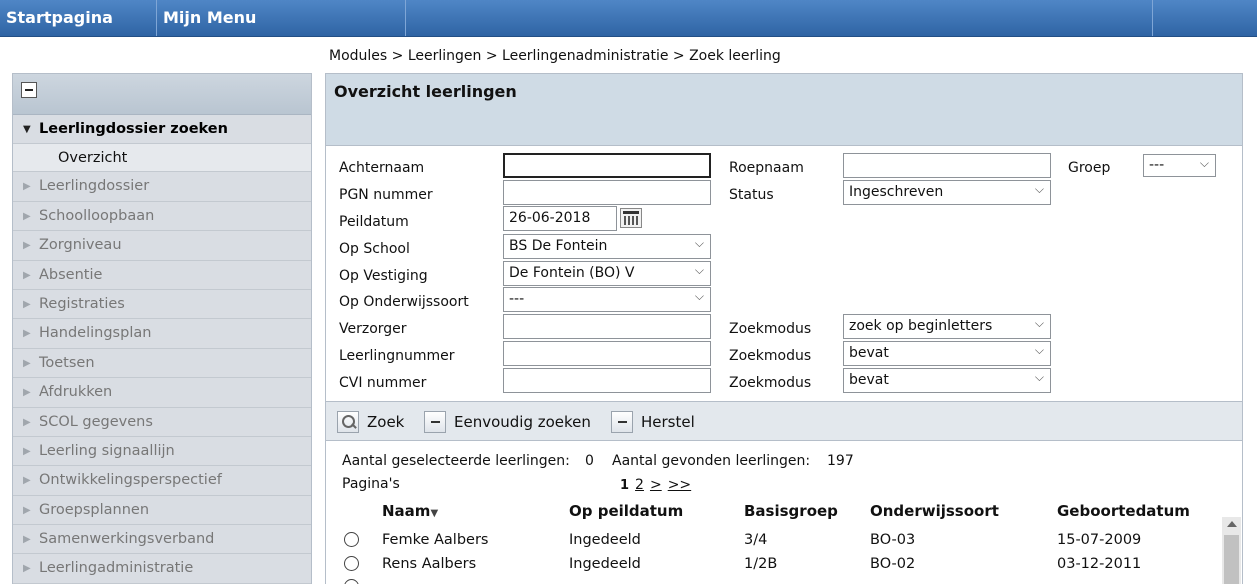 This screenshot has height=584, width=1257. I want to click on zoekmodus-leerlingnummer-select: bevat ⌵, so click(947, 353).